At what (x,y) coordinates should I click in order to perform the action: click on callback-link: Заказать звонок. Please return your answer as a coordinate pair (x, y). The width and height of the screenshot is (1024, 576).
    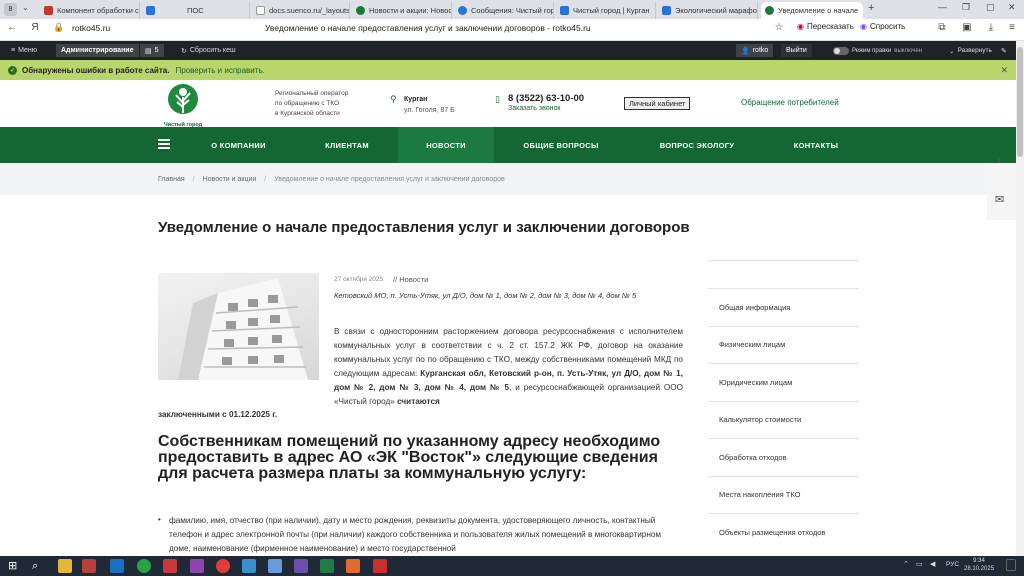
    Looking at the image, I should click on (534, 108).